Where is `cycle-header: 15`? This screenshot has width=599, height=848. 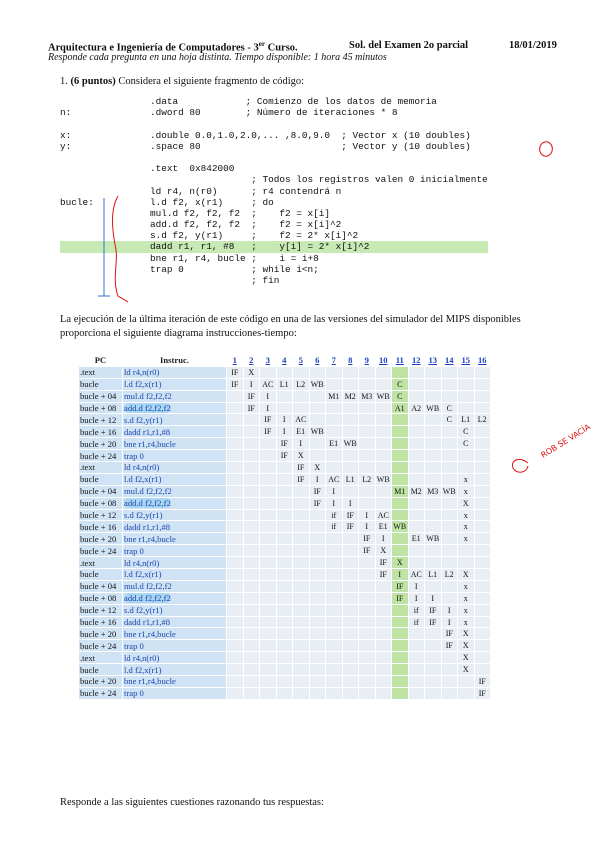 cycle-header: 15 is located at coordinates (466, 360).